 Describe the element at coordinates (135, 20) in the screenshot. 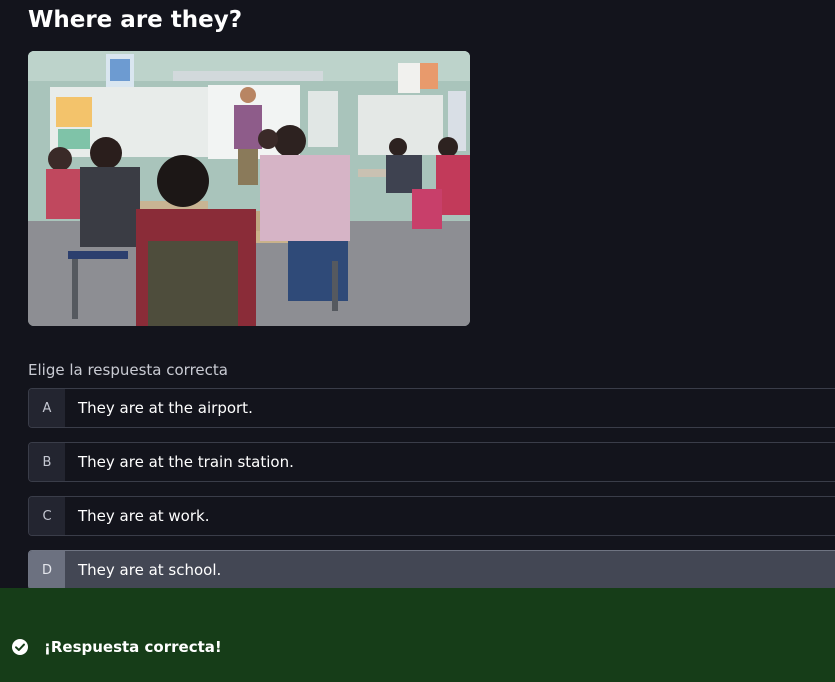

I see `question-title: Where are they?` at that location.